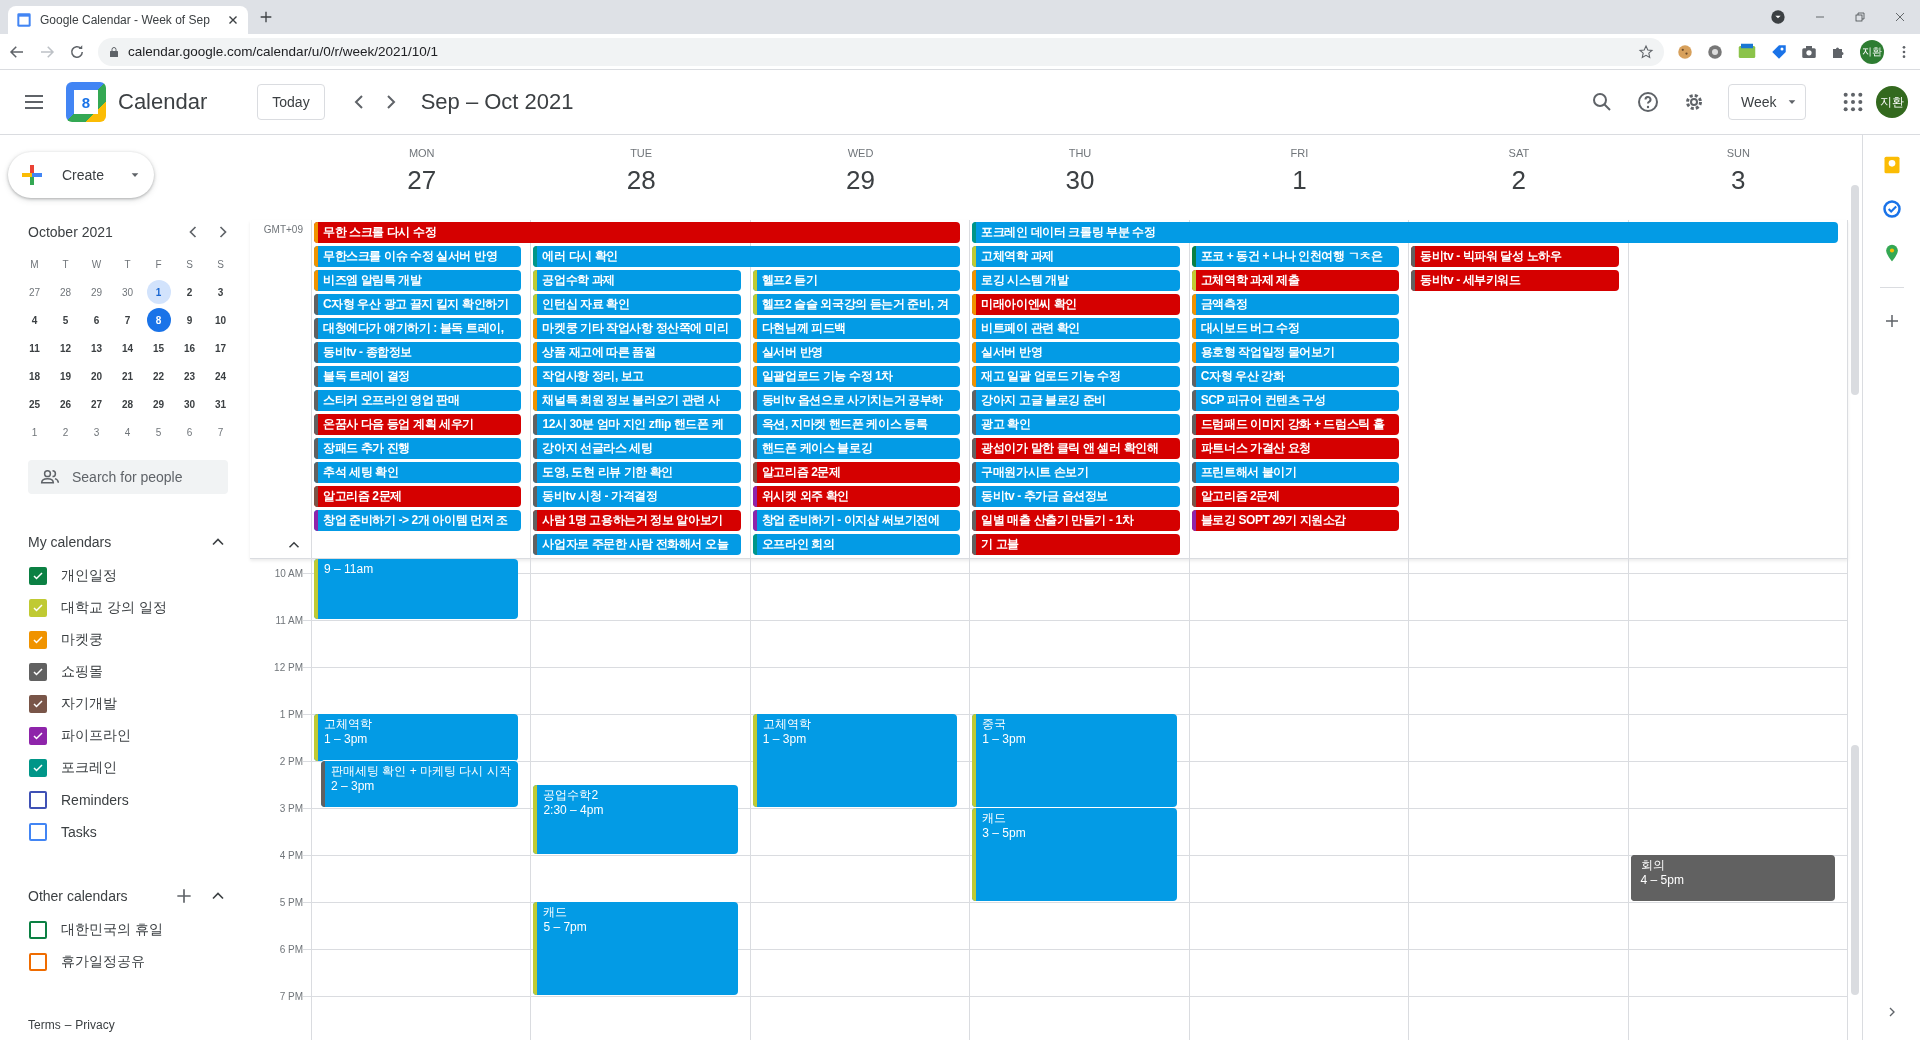 The width and height of the screenshot is (1920, 1040). Describe the element at coordinates (127, 432) in the screenshot. I see `calendar-day: 4` at that location.